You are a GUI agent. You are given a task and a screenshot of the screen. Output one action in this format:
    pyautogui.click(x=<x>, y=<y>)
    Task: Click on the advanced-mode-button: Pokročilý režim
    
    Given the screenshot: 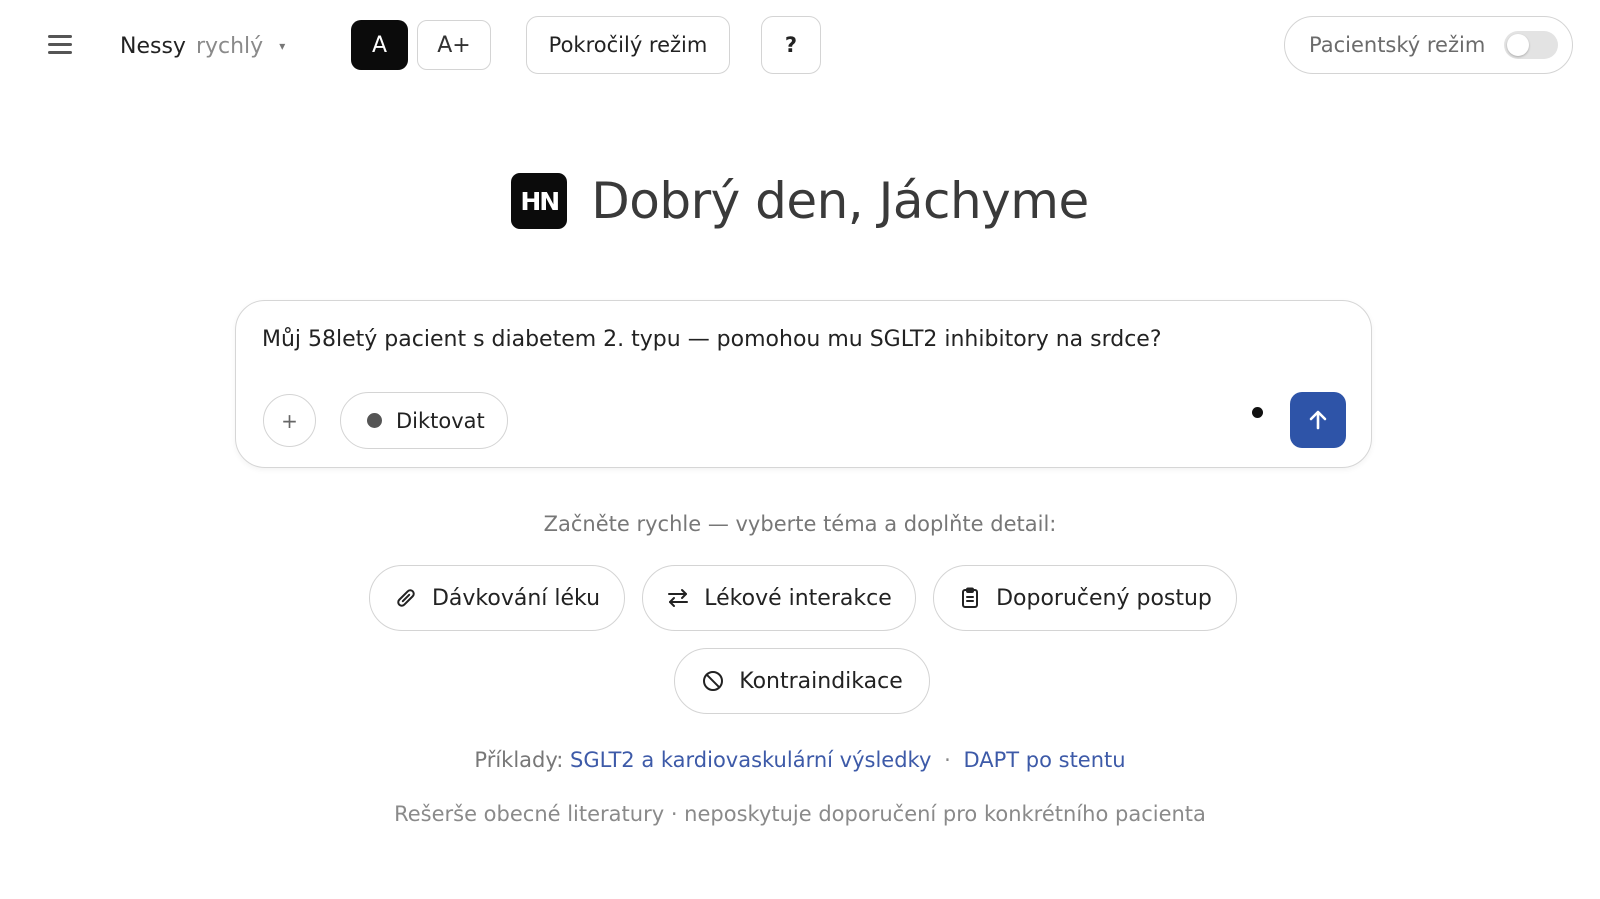 What is the action you would take?
    pyautogui.click(x=628, y=45)
    